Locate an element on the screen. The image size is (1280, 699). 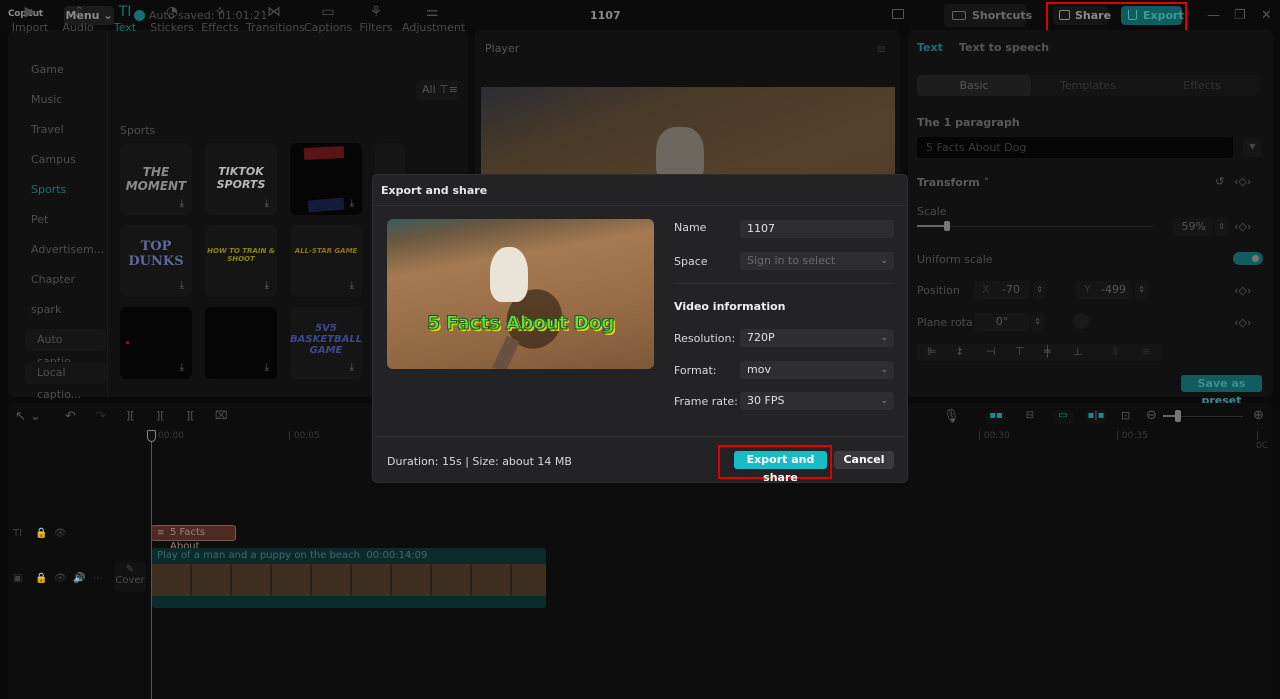
tool-transitions: ⋈ Transitions is located at coordinates (275, 18).